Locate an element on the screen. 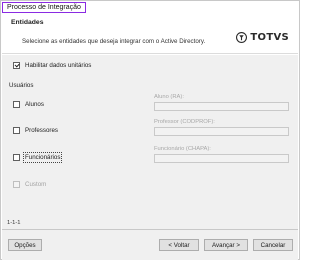  enable-unit-data-label: Habilitar dados unitários is located at coordinates (58, 65).